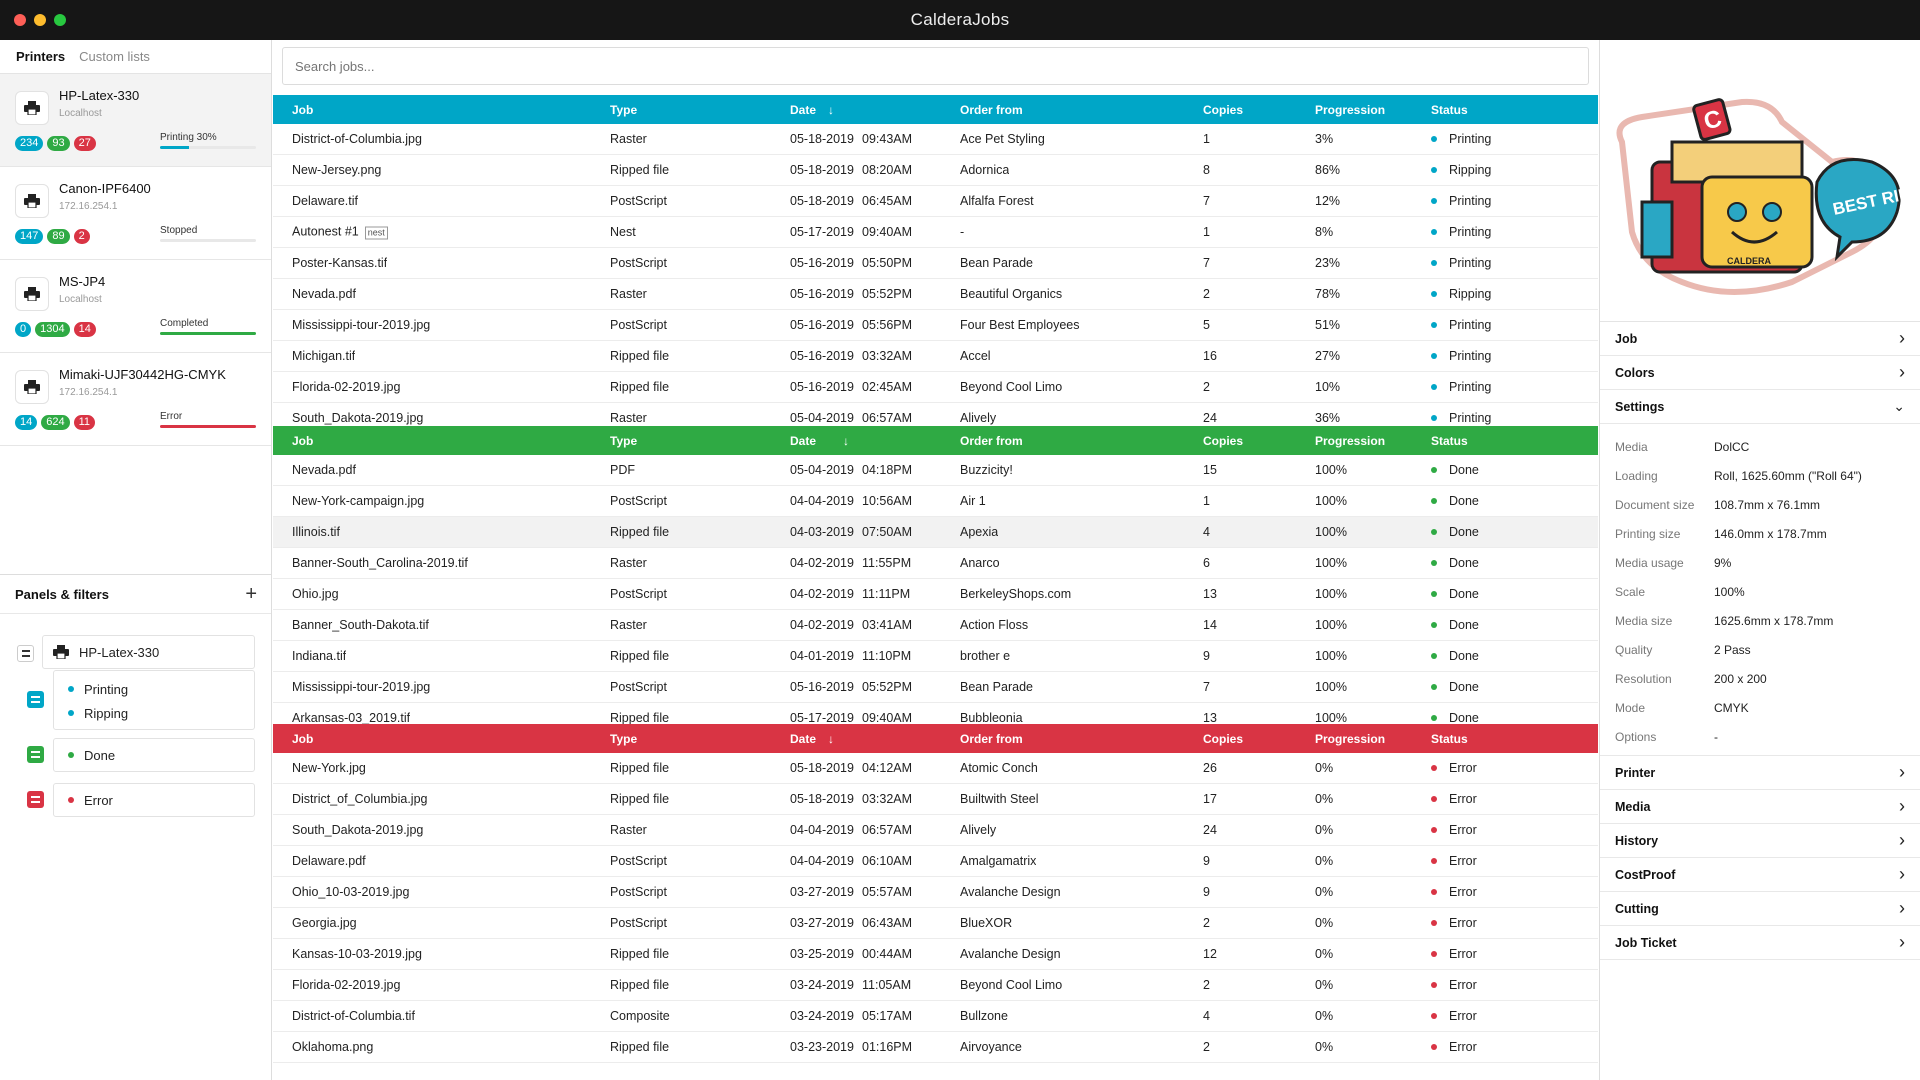 Image resolution: width=1920 pixels, height=1080 pixels. I want to click on filter-box-red: Error, so click(154, 800).